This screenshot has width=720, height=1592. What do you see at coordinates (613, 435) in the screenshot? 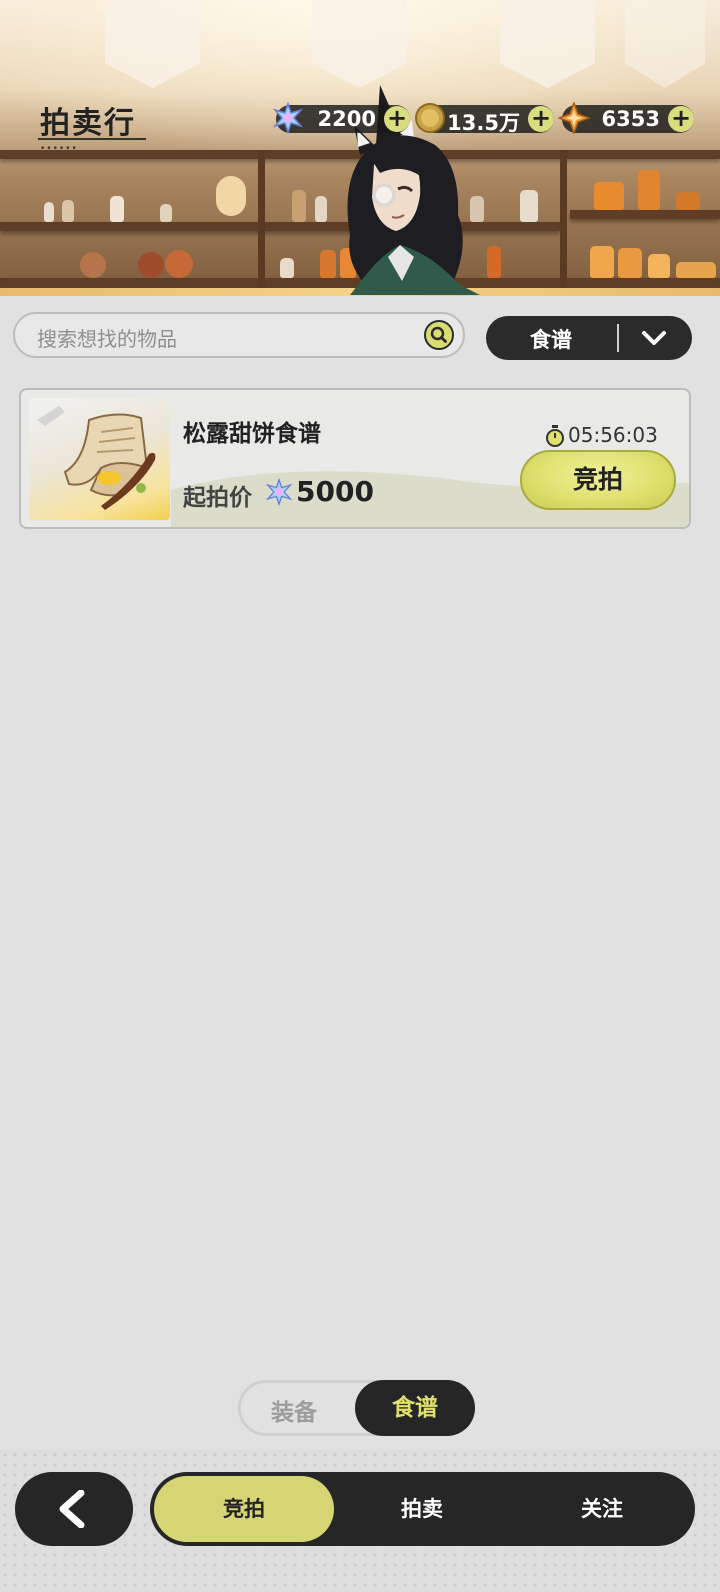
I see `countdown-timer: 05:56:03` at bounding box center [613, 435].